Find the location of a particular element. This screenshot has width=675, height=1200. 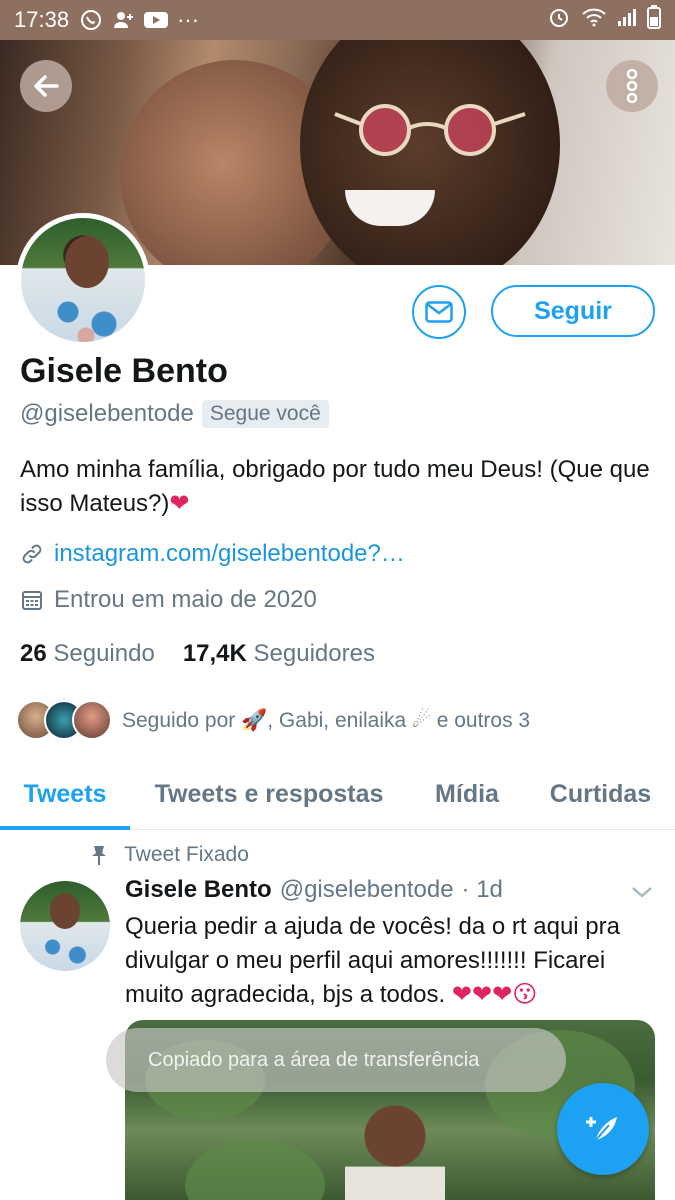

joined-row: Entrou em maio de 2020 is located at coordinates (168, 600).